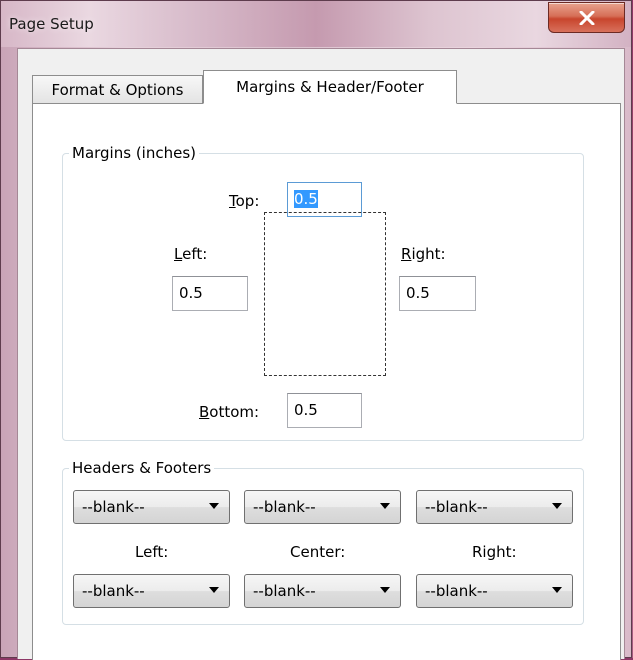 The height and width of the screenshot is (660, 633). What do you see at coordinates (494, 552) in the screenshot?
I see `column-label-right: Right:` at bounding box center [494, 552].